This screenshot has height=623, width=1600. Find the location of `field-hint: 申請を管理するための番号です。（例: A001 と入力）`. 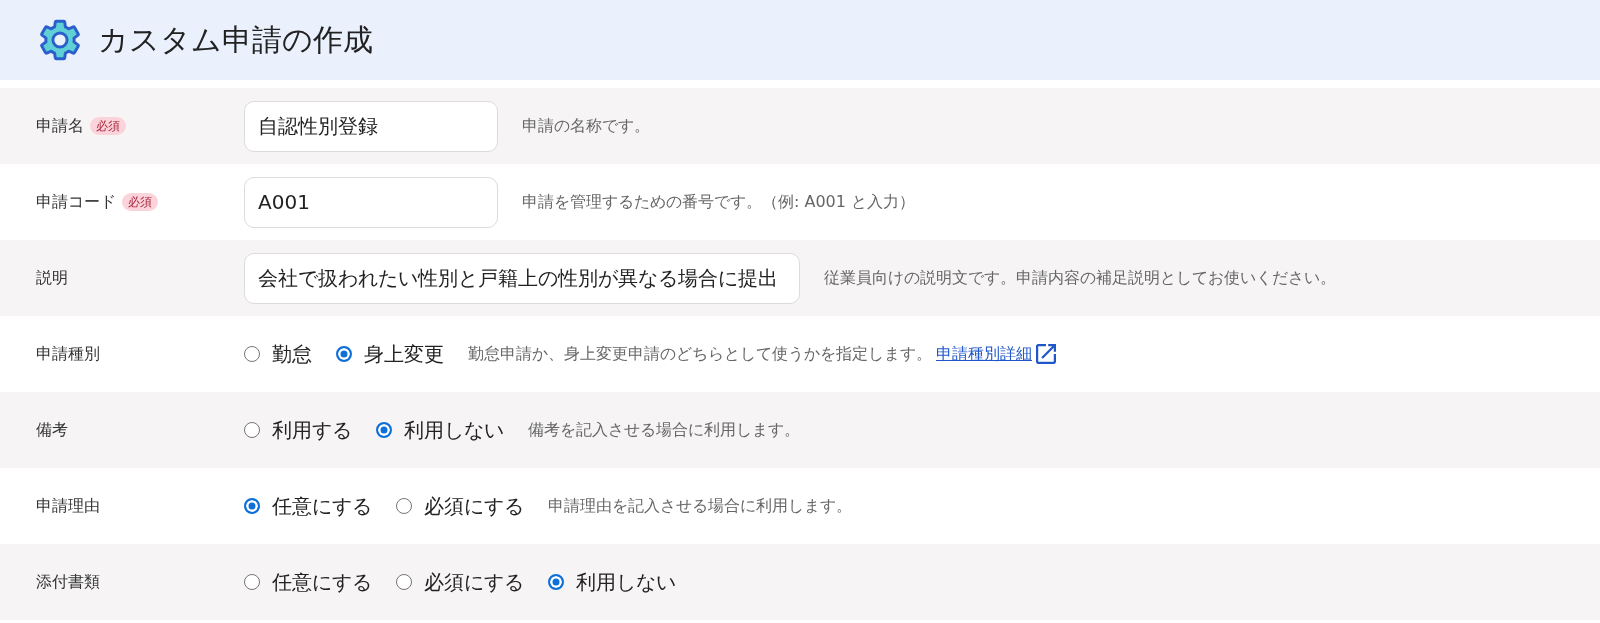

field-hint: 申請を管理するための番号です。（例: A001 と入力） is located at coordinates (719, 202).